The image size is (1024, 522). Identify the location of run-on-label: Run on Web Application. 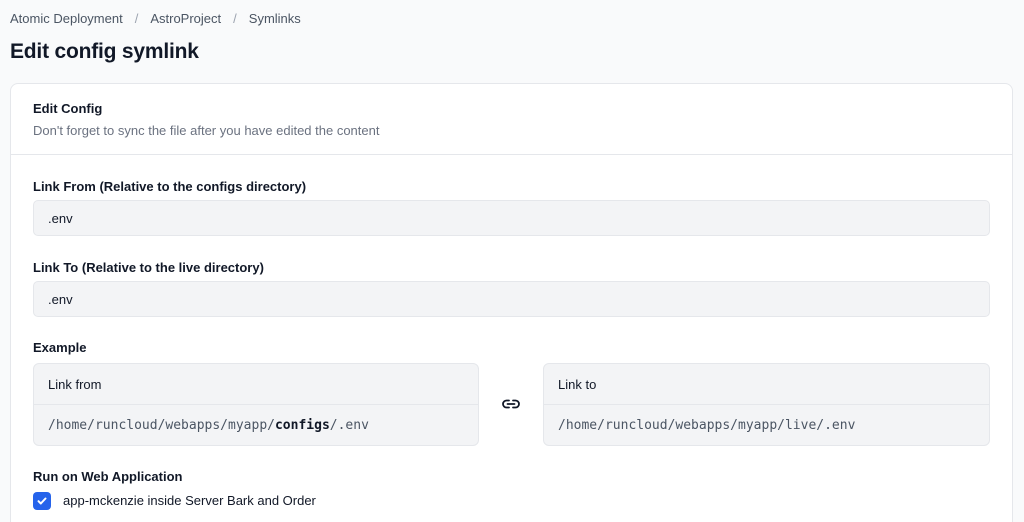
(108, 476).